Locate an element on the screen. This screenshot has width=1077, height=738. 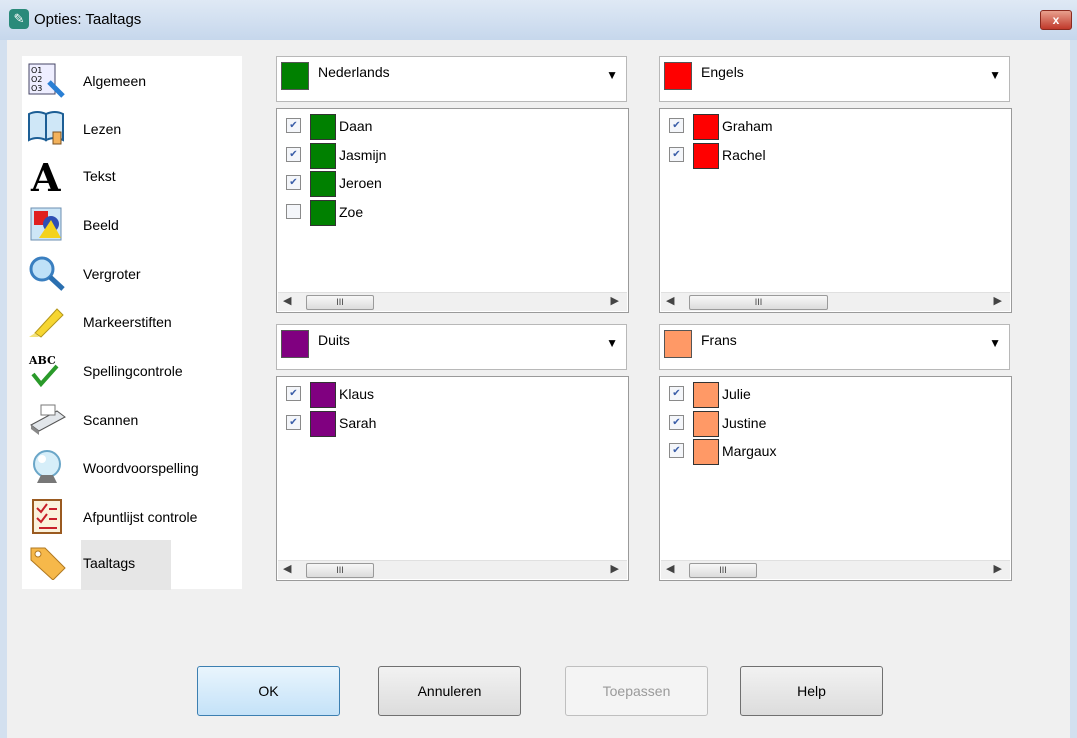
title-bar: ✎ Opties: Taaltags x is located at coordinates (538, 20).